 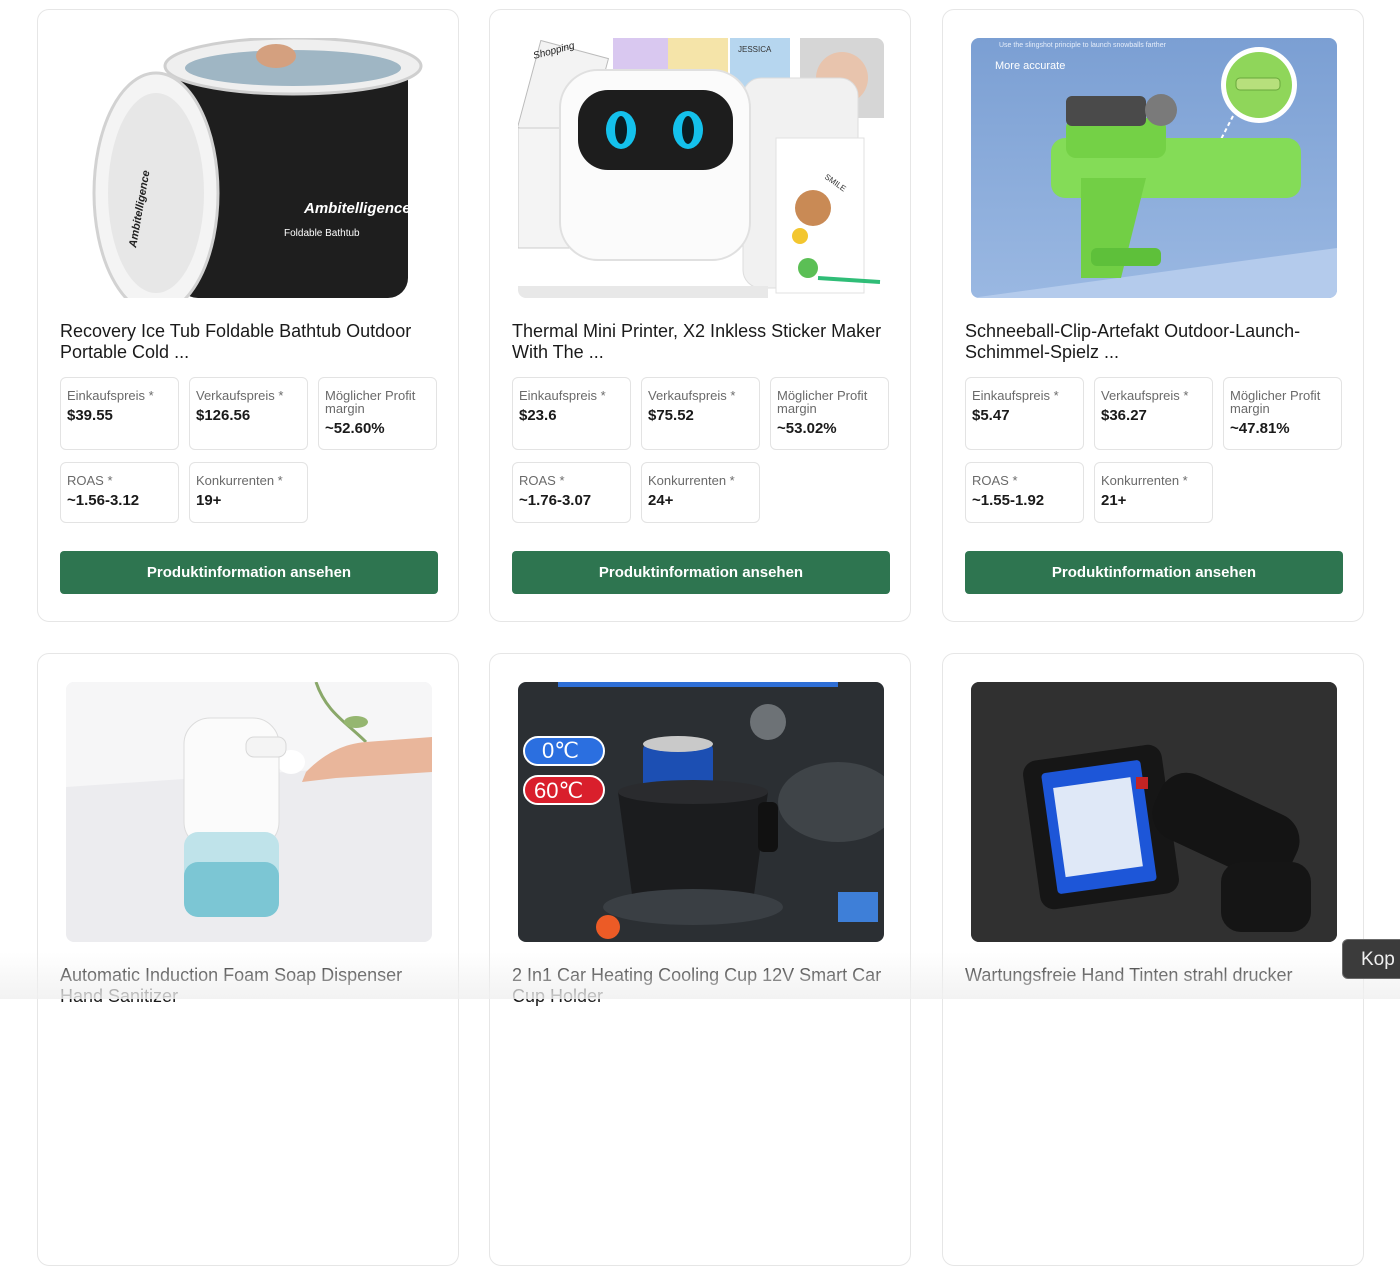 What do you see at coordinates (248, 492) in the screenshot?
I see `competitors-box: Konkurrenten * 19+` at bounding box center [248, 492].